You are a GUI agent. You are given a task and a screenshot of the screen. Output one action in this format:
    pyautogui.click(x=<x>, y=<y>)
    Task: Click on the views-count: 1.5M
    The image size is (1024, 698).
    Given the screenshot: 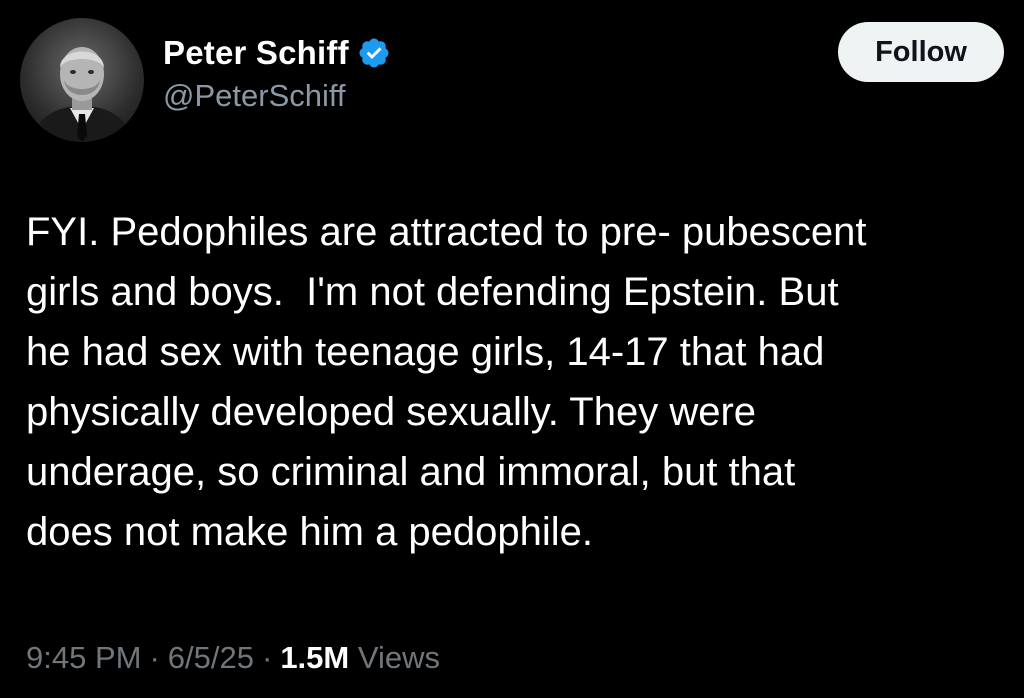 What is the action you would take?
    pyautogui.click(x=314, y=658)
    